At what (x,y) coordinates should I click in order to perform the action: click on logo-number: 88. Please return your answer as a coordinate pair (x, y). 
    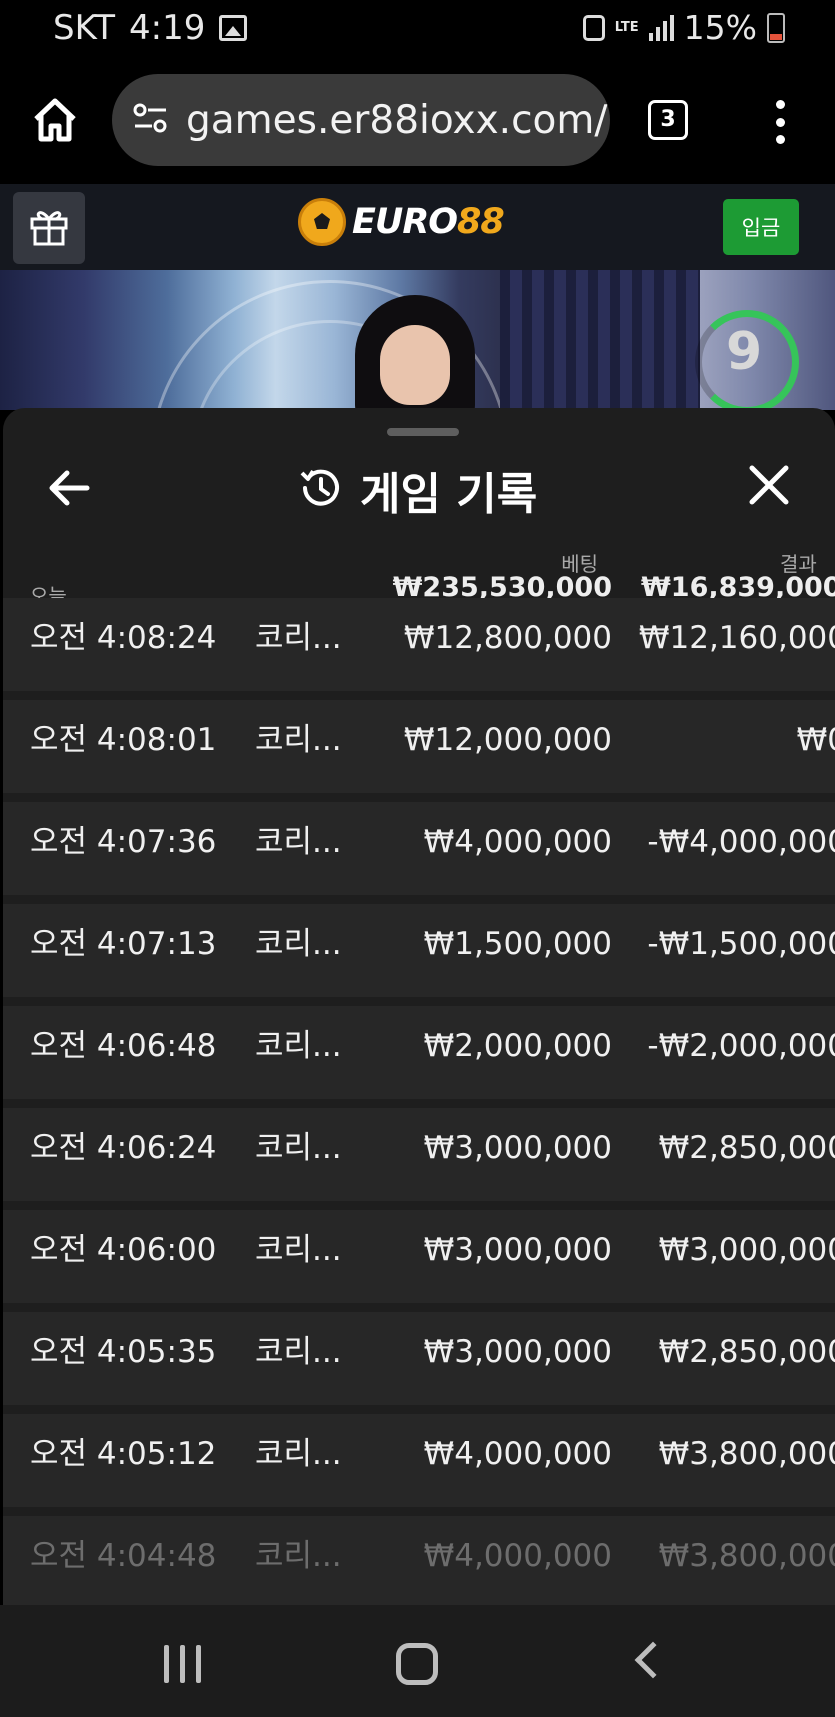
    Looking at the image, I should click on (481, 222).